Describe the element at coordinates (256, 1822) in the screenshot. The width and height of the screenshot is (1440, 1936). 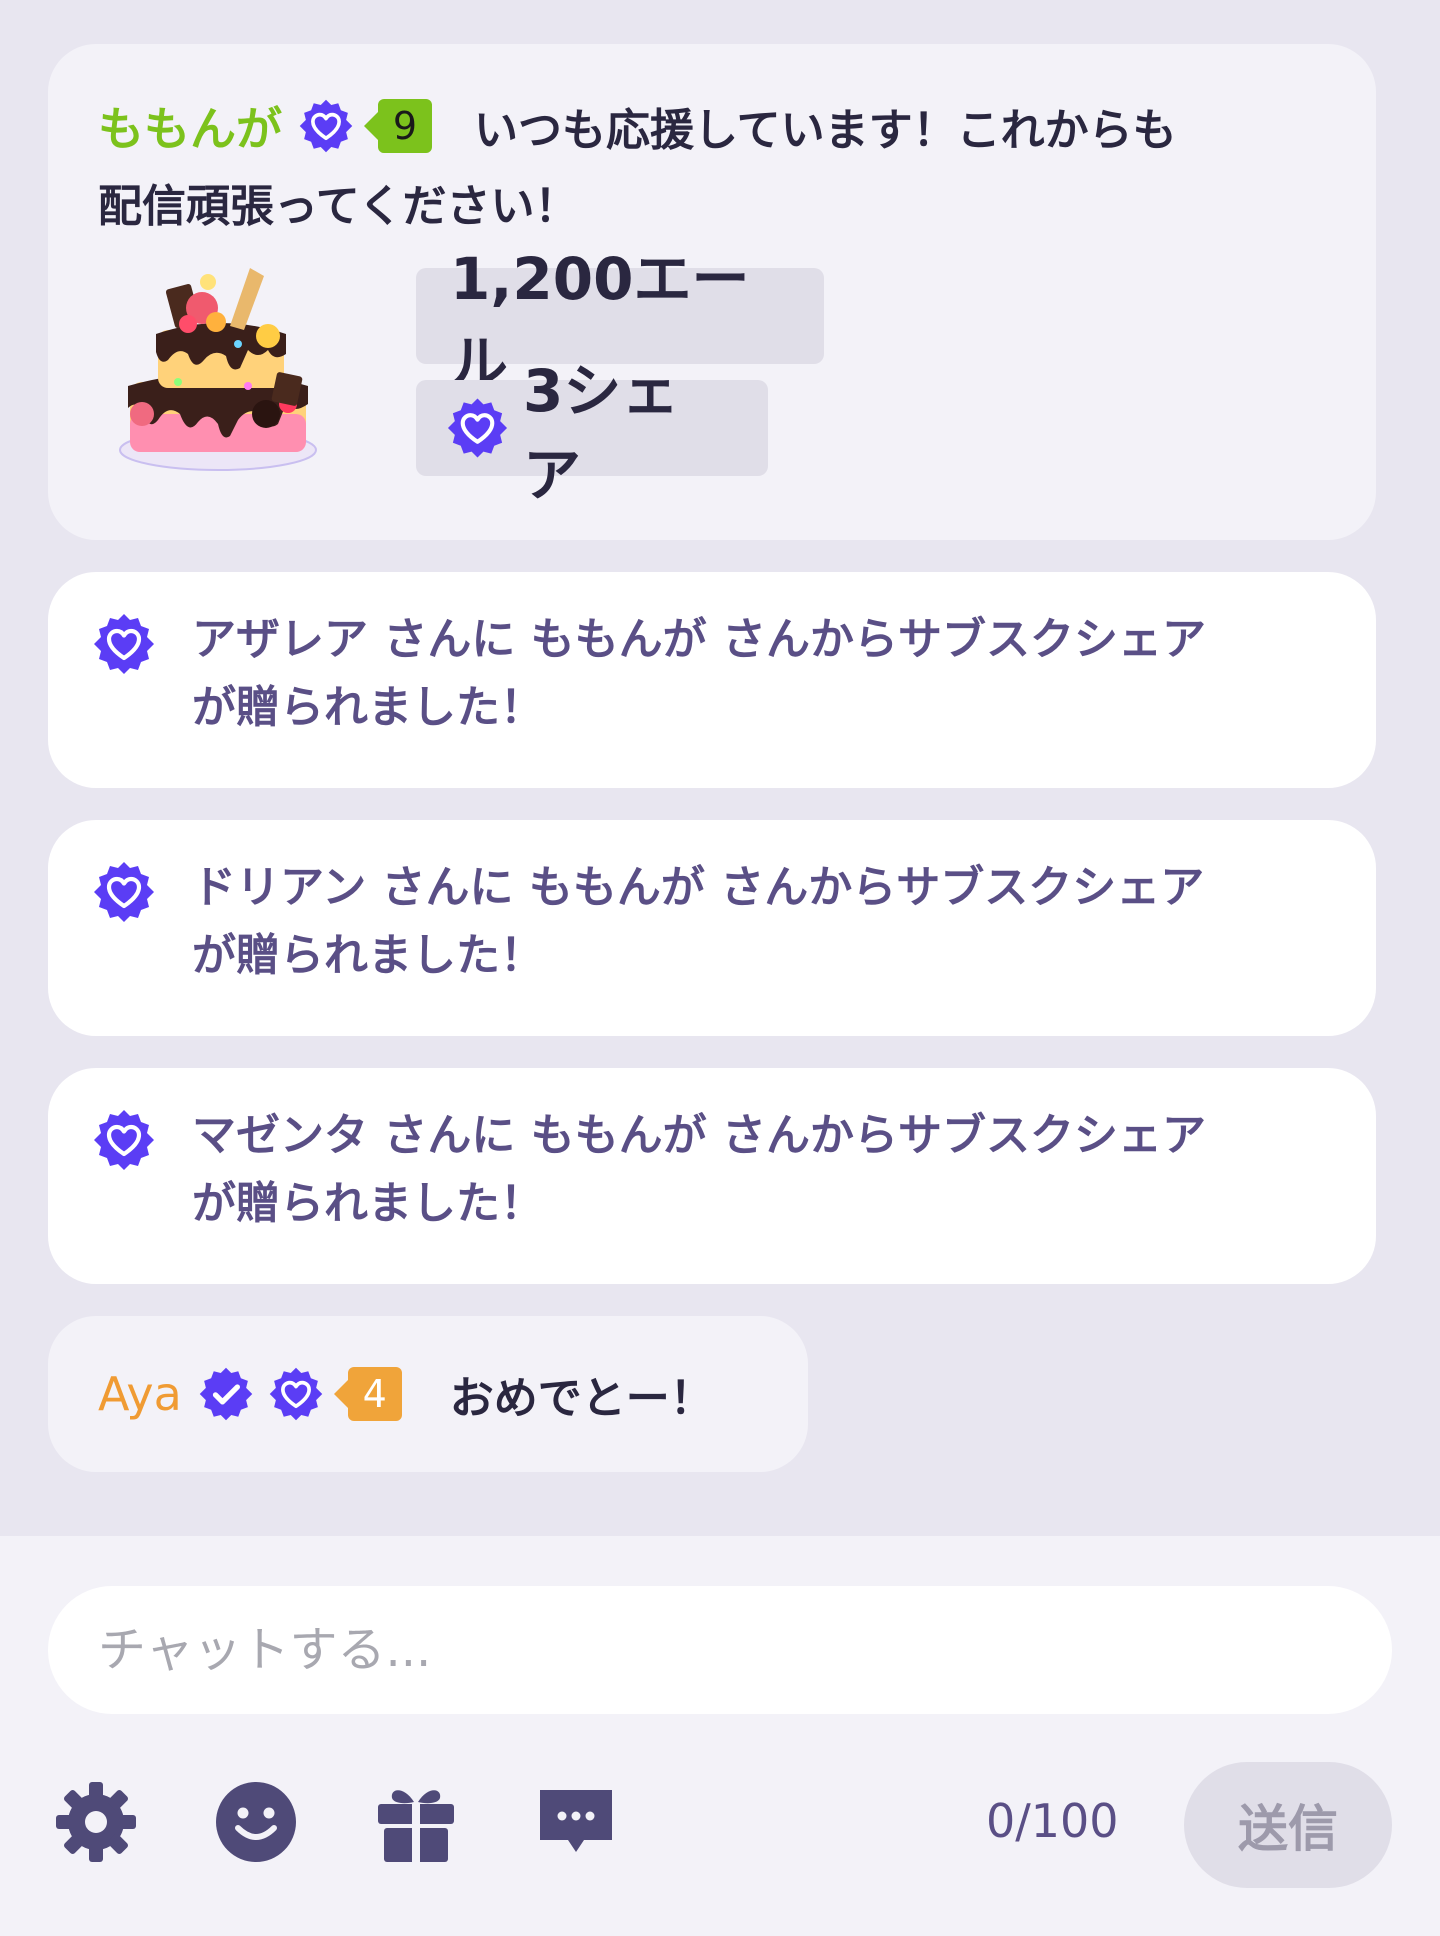
I see `smiley-icon` at that location.